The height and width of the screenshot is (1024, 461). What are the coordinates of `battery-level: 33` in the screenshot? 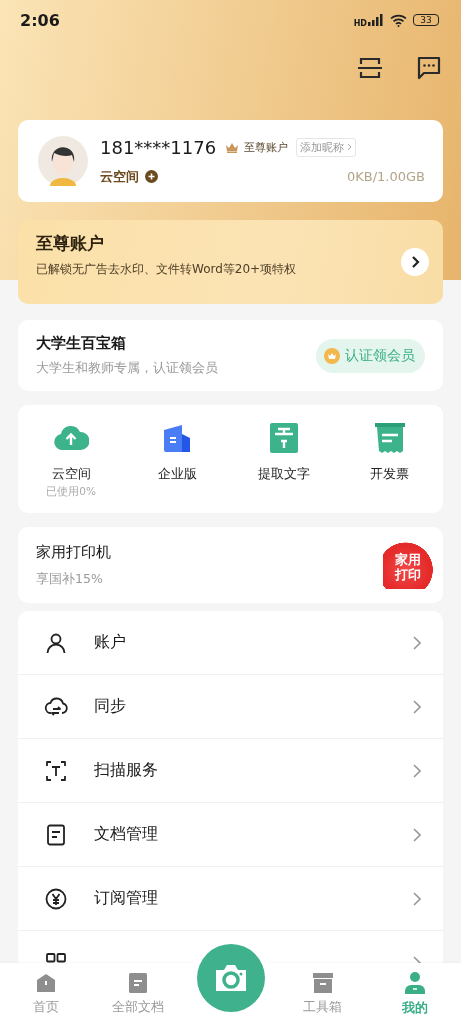 It's located at (426, 20).